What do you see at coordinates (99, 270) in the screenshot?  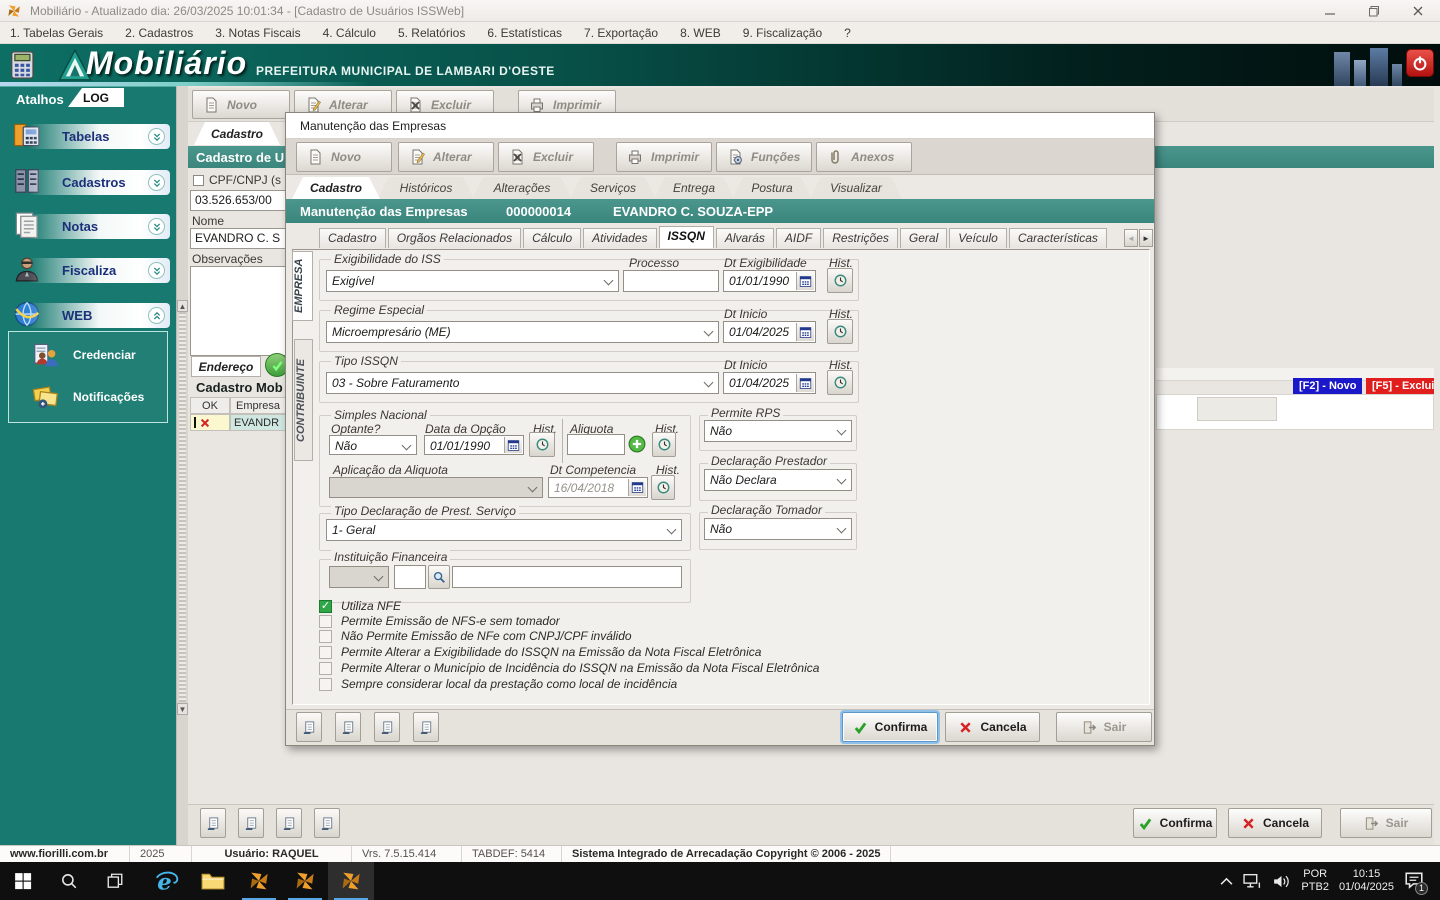 I see `sidebar-item-fiscaliza: Fiscaliza` at bounding box center [99, 270].